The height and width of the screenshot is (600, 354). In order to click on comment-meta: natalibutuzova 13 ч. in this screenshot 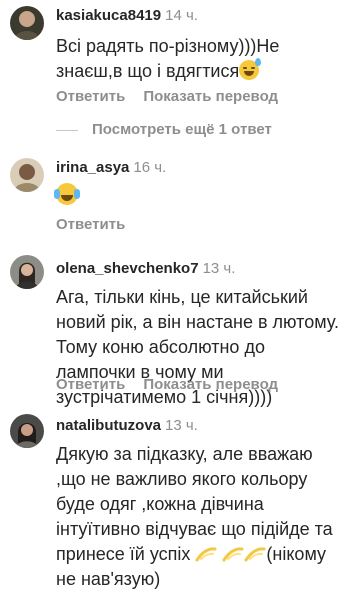, I will do `click(127, 426)`.